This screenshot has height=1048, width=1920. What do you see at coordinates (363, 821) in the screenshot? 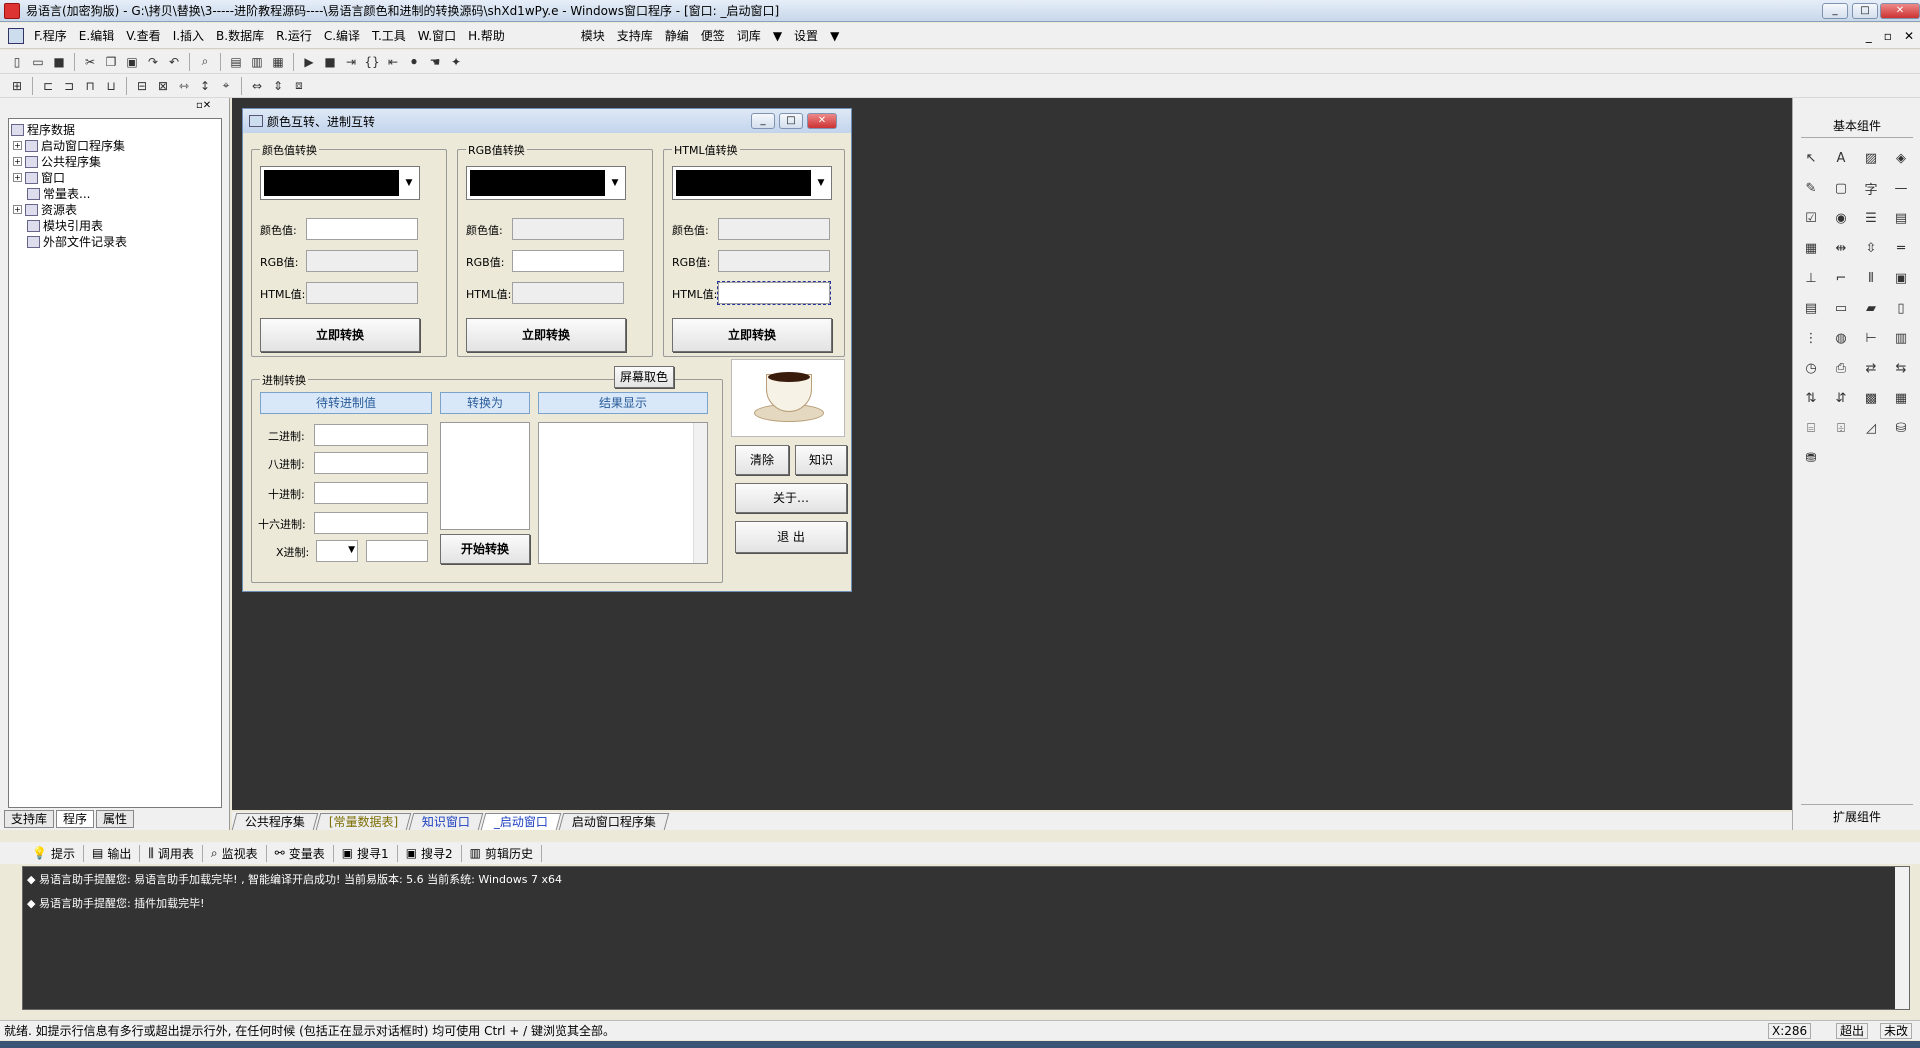
I see `tab-constant-table: [常量数据表]` at bounding box center [363, 821].